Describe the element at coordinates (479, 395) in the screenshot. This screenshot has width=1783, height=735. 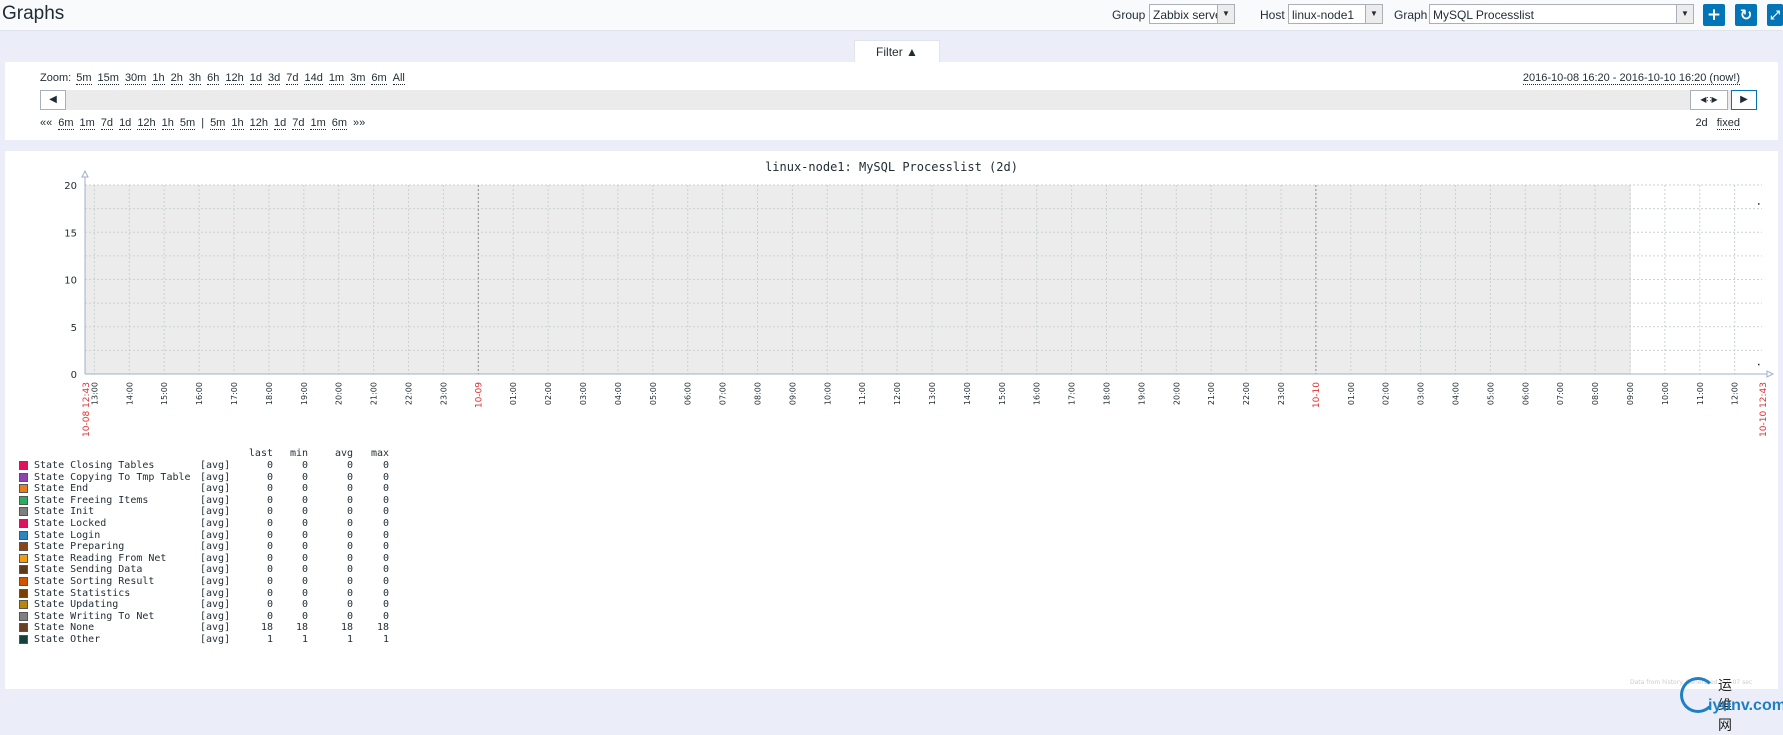
I see `x-tick-label: 10-09` at that location.